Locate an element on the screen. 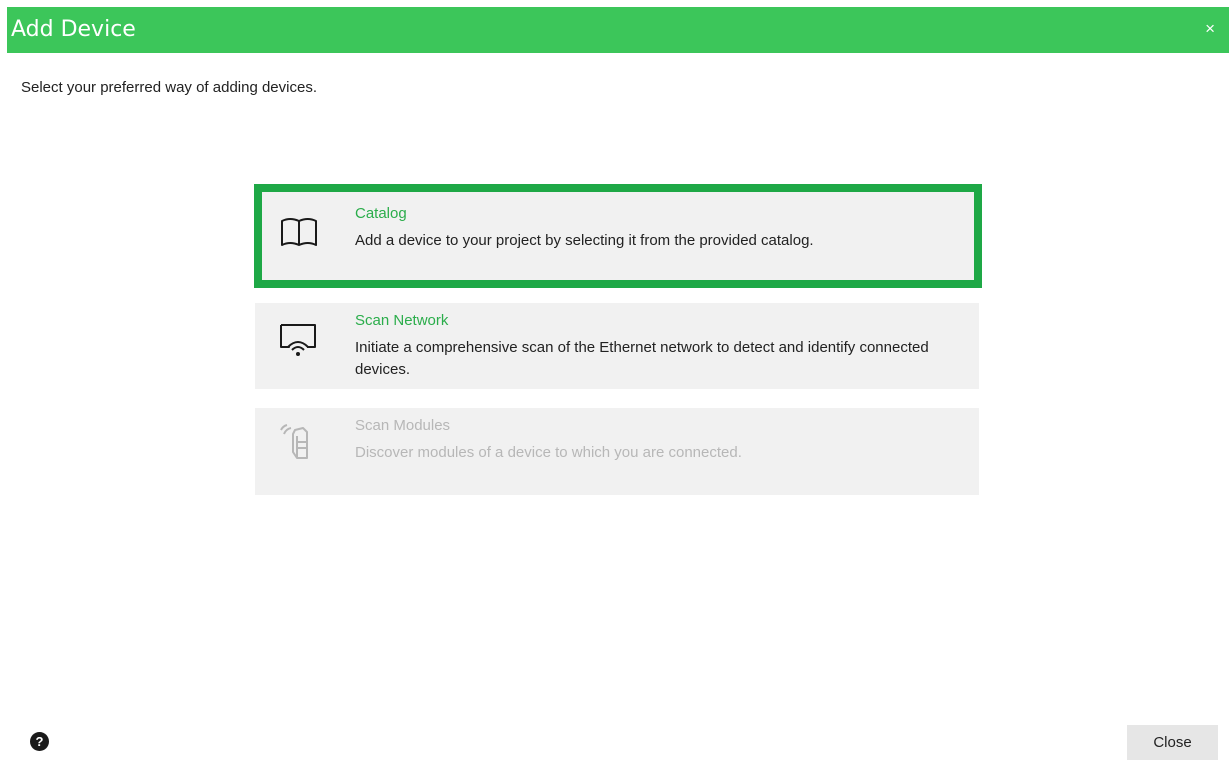 The width and height of the screenshot is (1231, 765). book-icon is located at coordinates (299, 232).